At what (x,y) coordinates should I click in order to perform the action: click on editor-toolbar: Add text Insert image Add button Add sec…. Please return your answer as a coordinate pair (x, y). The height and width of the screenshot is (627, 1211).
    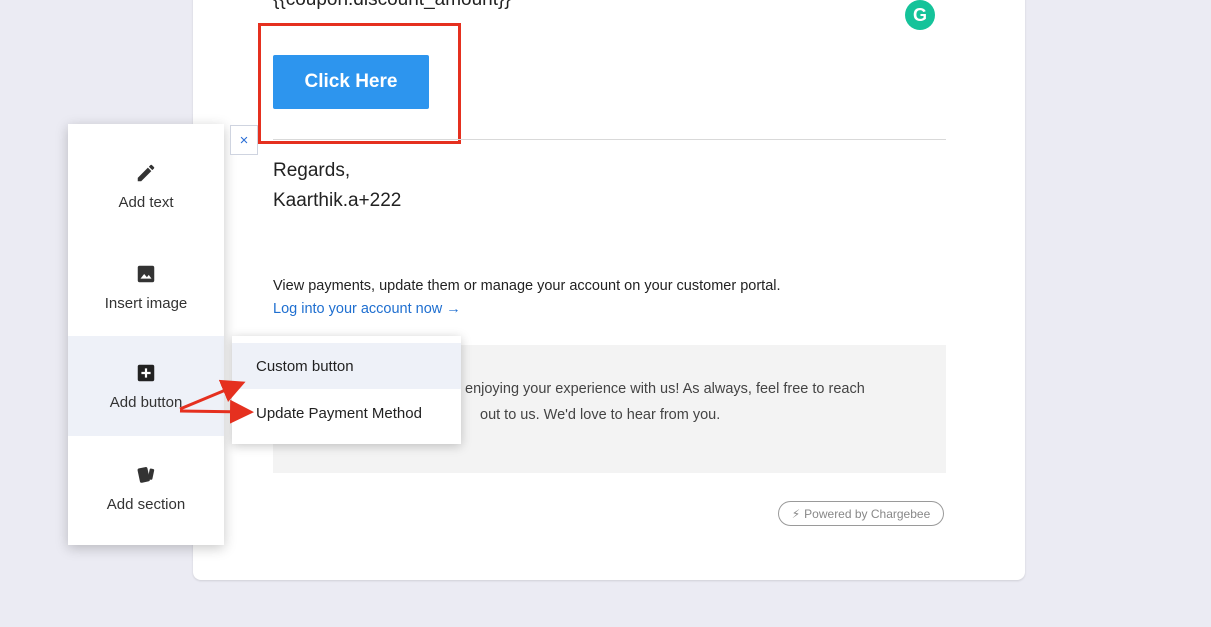
    Looking at the image, I should click on (146, 334).